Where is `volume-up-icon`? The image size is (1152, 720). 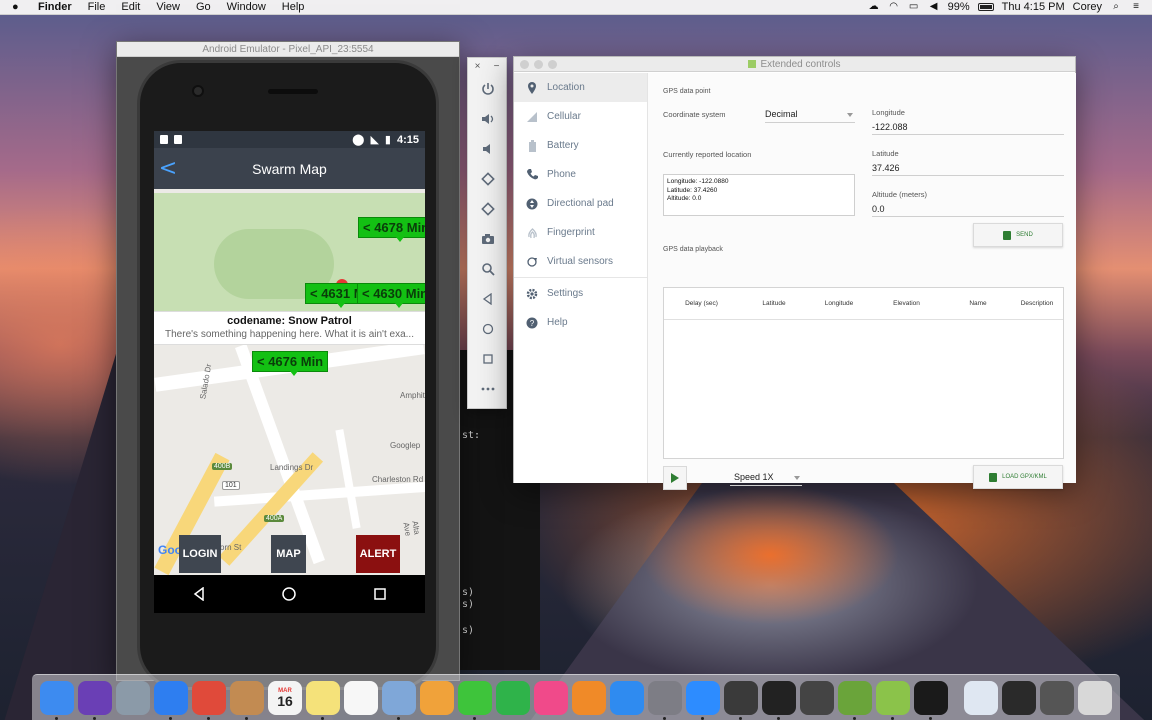 volume-up-icon is located at coordinates (488, 119).